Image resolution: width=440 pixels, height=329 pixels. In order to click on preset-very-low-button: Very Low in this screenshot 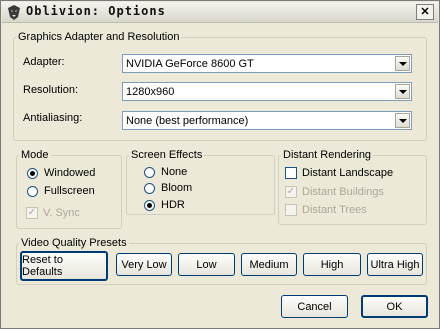, I will do `click(144, 264)`.